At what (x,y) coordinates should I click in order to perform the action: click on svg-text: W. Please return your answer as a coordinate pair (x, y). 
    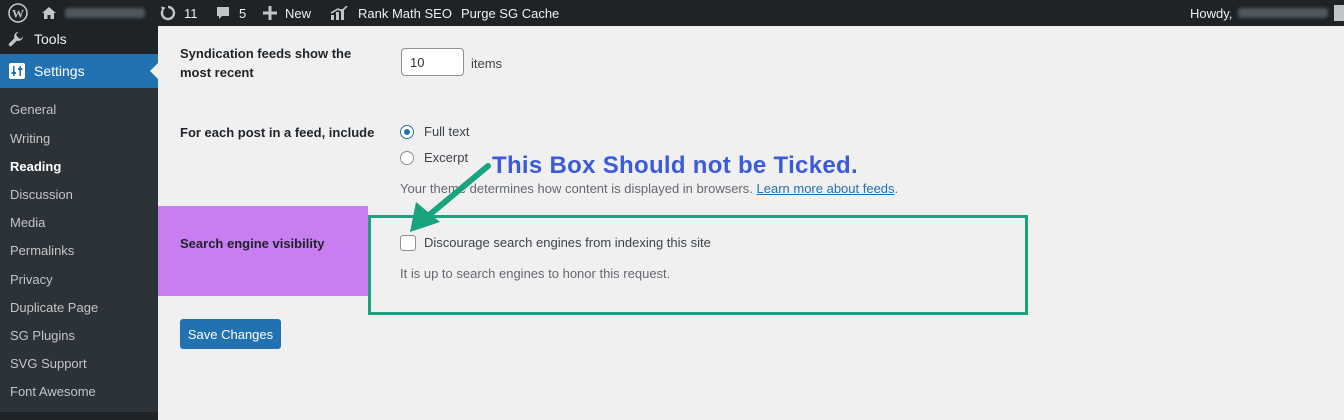
    Looking at the image, I should click on (18, 14).